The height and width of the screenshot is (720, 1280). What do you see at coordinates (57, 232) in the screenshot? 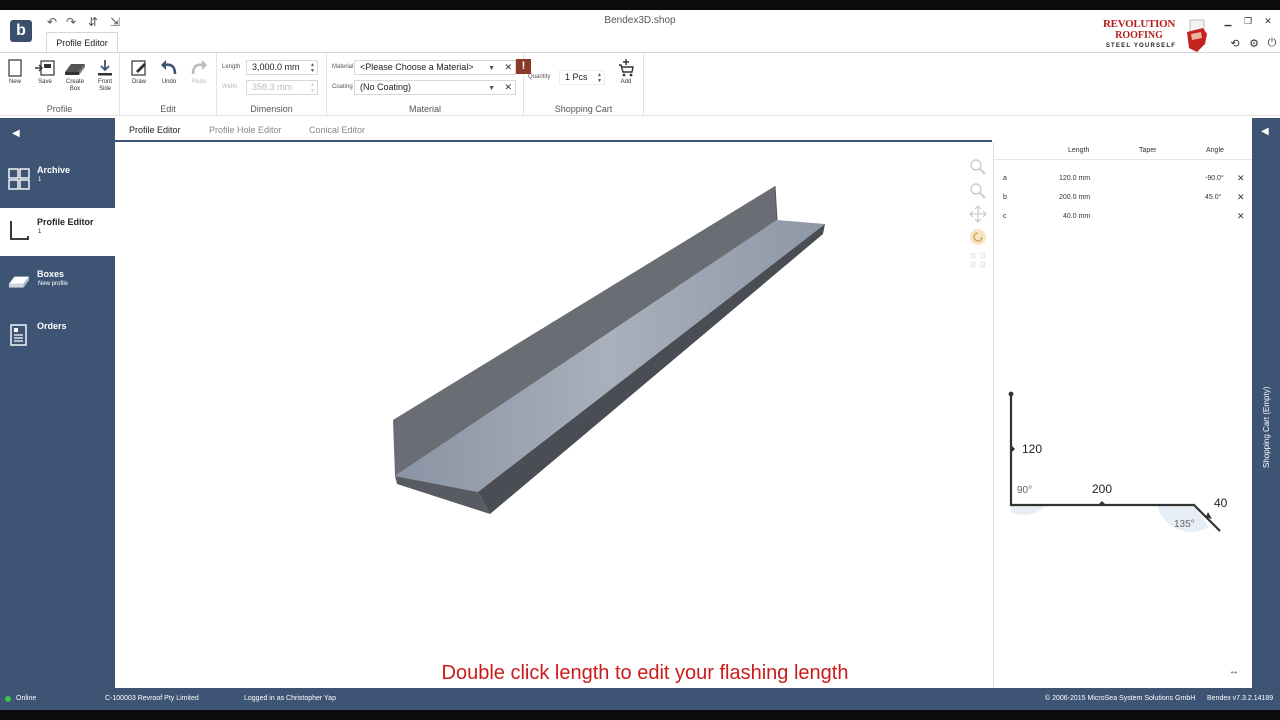
I see `sidebar-item-profile-editor: Profile Editor 1` at bounding box center [57, 232].